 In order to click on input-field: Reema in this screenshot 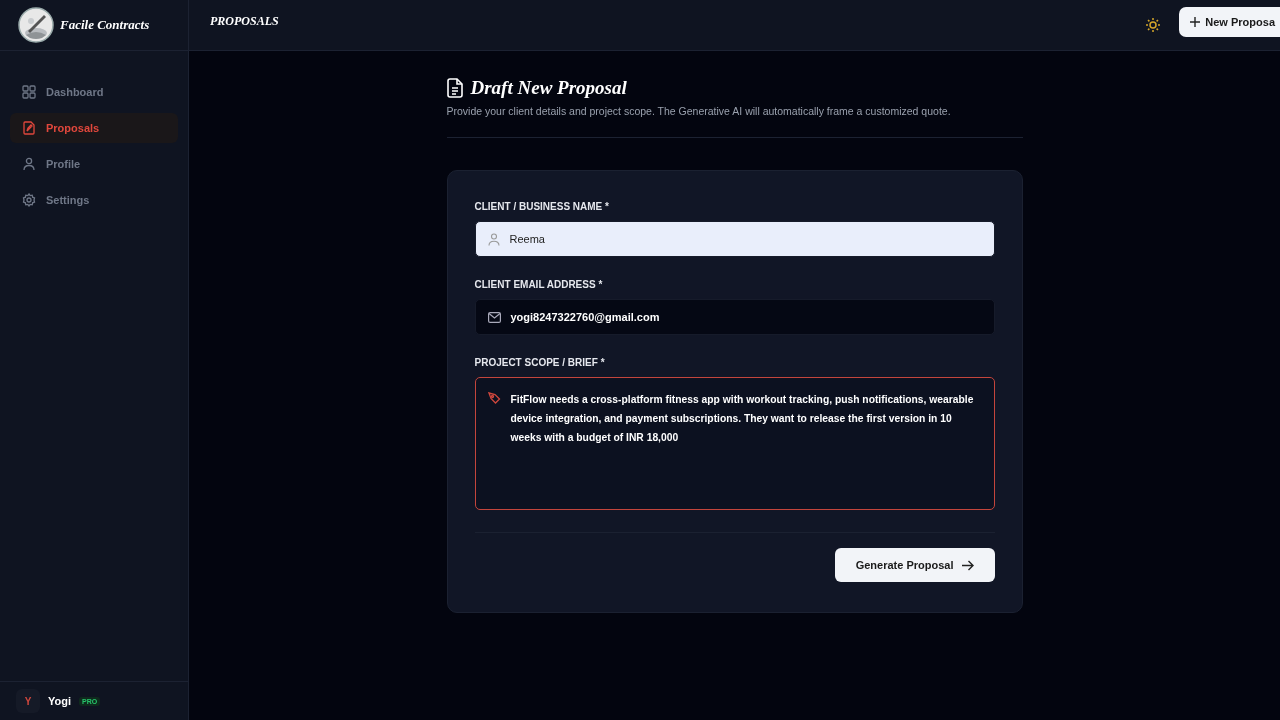, I will do `click(734, 239)`.